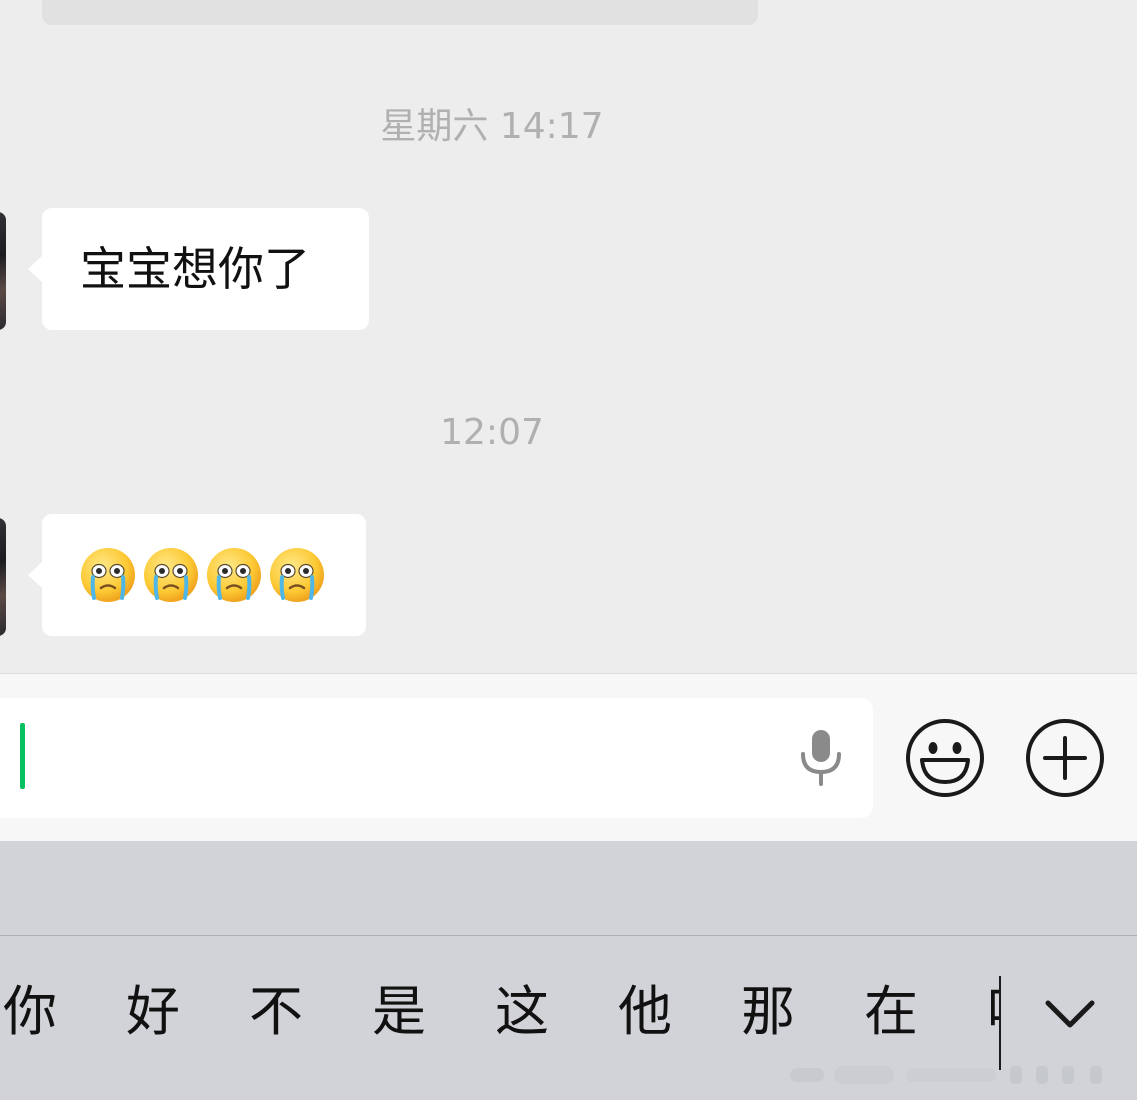 Image resolution: width=1137 pixels, height=1100 pixels. What do you see at coordinates (22, 756) in the screenshot?
I see `text-caret` at bounding box center [22, 756].